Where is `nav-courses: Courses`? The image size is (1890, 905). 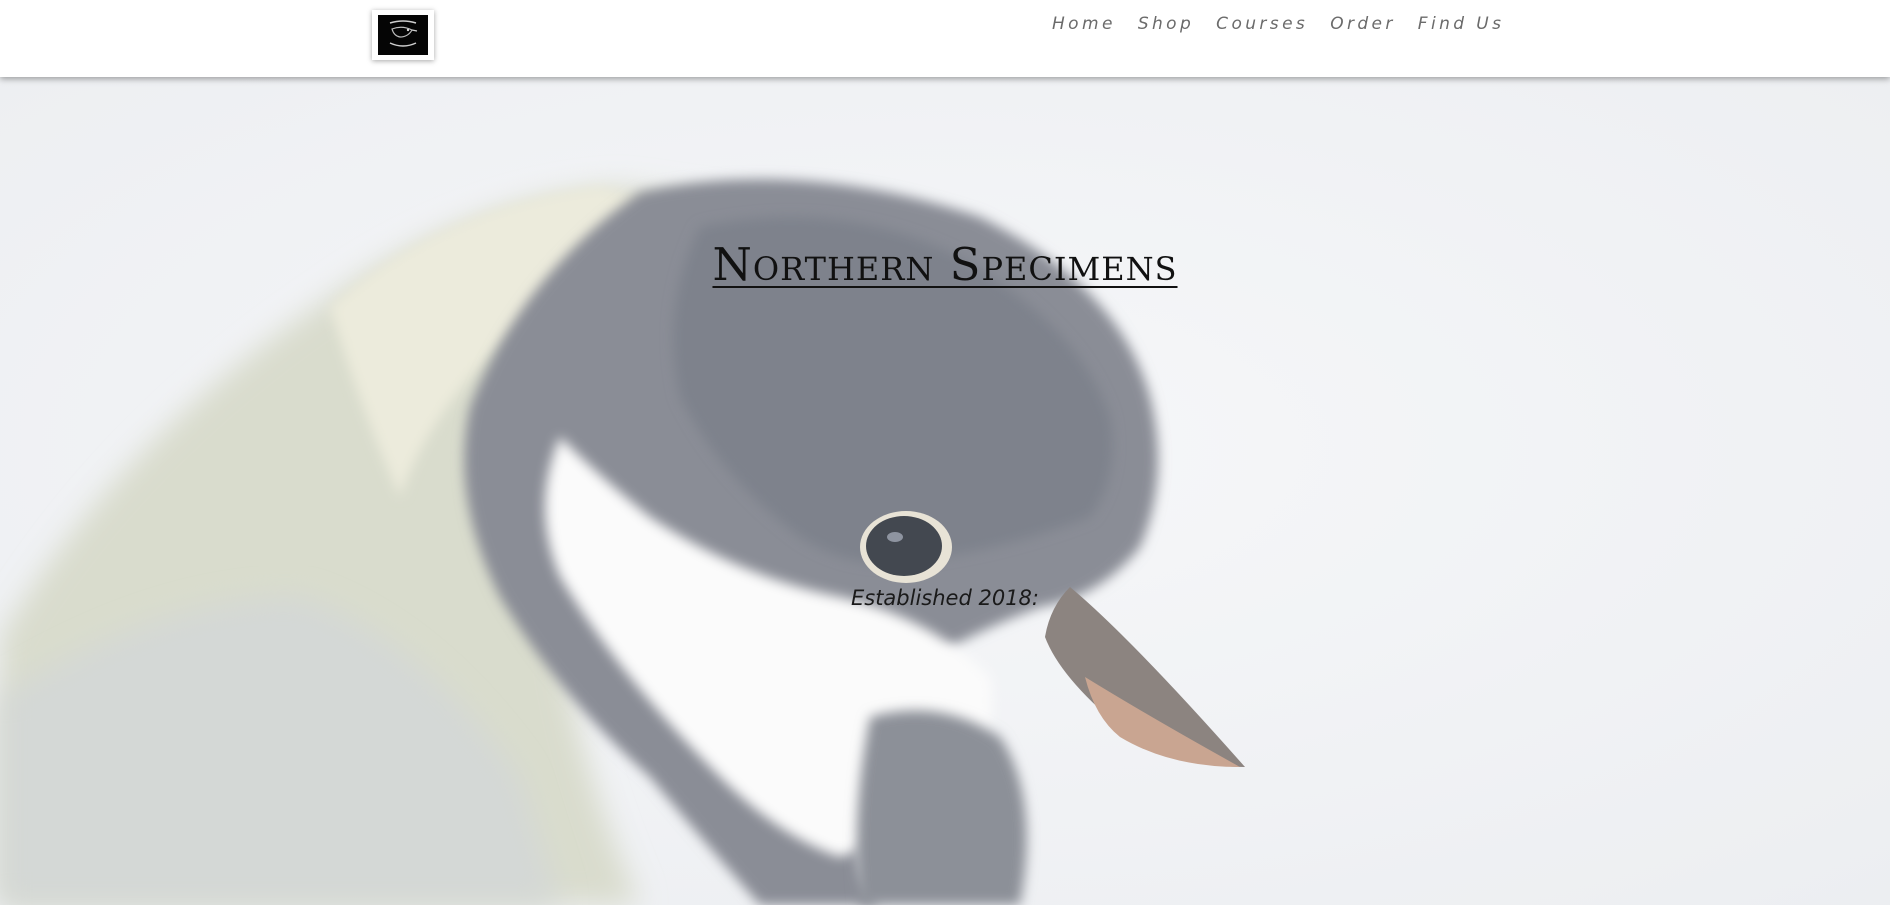 nav-courses: Courses is located at coordinates (1262, 24).